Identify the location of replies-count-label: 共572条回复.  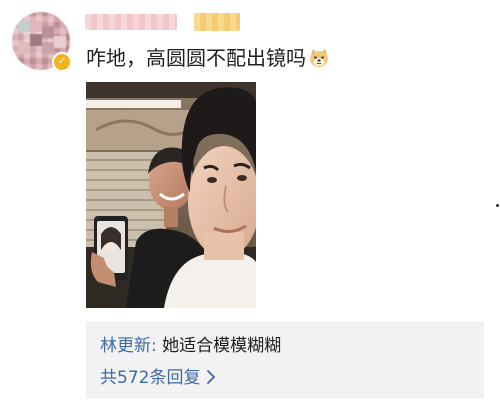
(150, 378).